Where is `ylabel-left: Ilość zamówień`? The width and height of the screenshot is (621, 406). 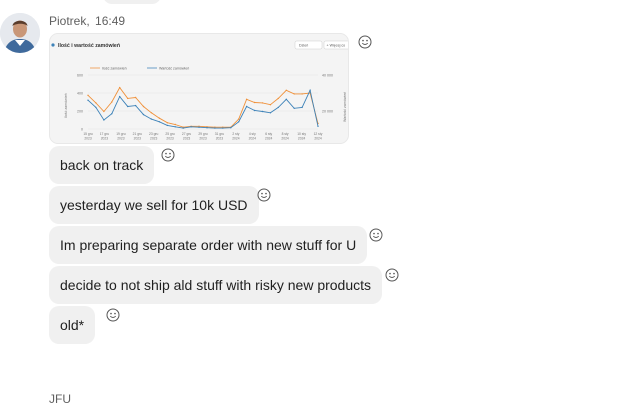
ylabel-left: Ilość zamówień is located at coordinates (66, 105).